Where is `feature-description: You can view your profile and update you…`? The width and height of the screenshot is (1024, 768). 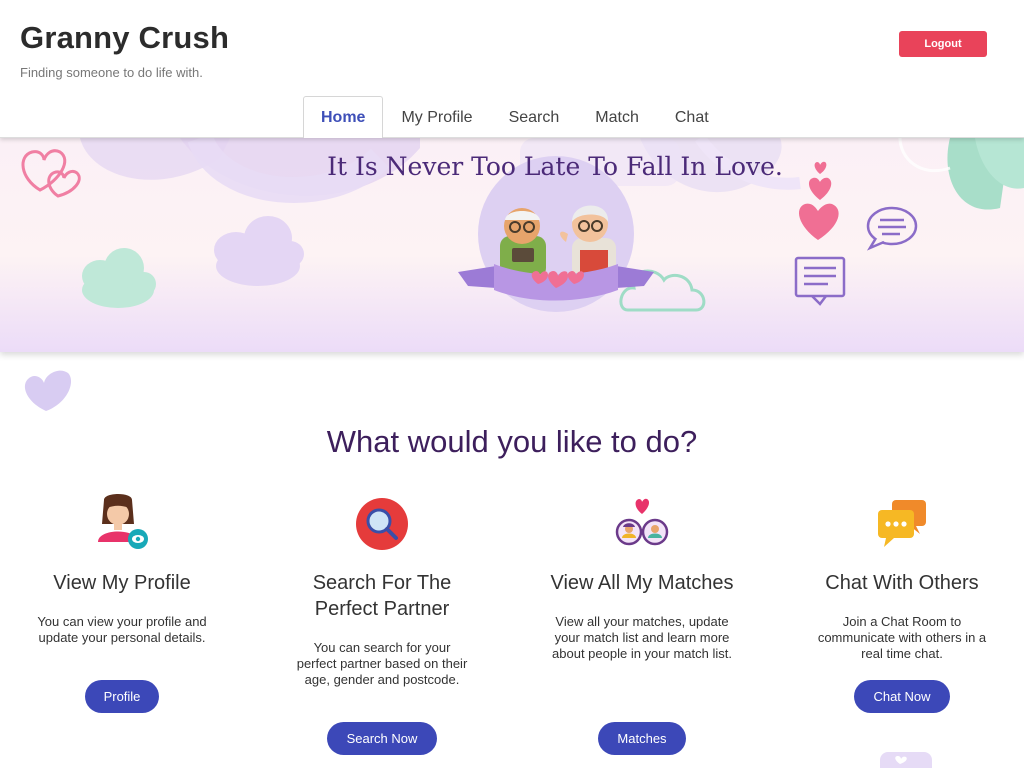 feature-description: You can view your profile and update you… is located at coordinates (122, 629).